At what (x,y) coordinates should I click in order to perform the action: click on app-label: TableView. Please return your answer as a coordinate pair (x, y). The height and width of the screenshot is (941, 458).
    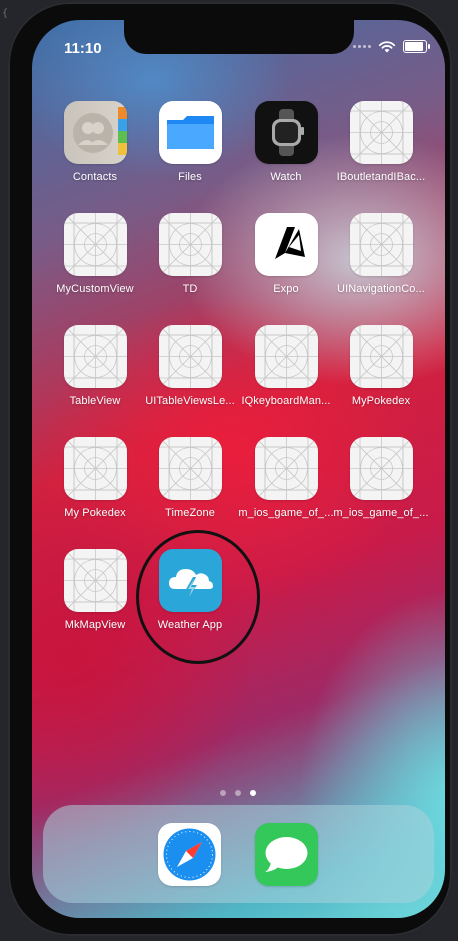
    Looking at the image, I should click on (95, 401).